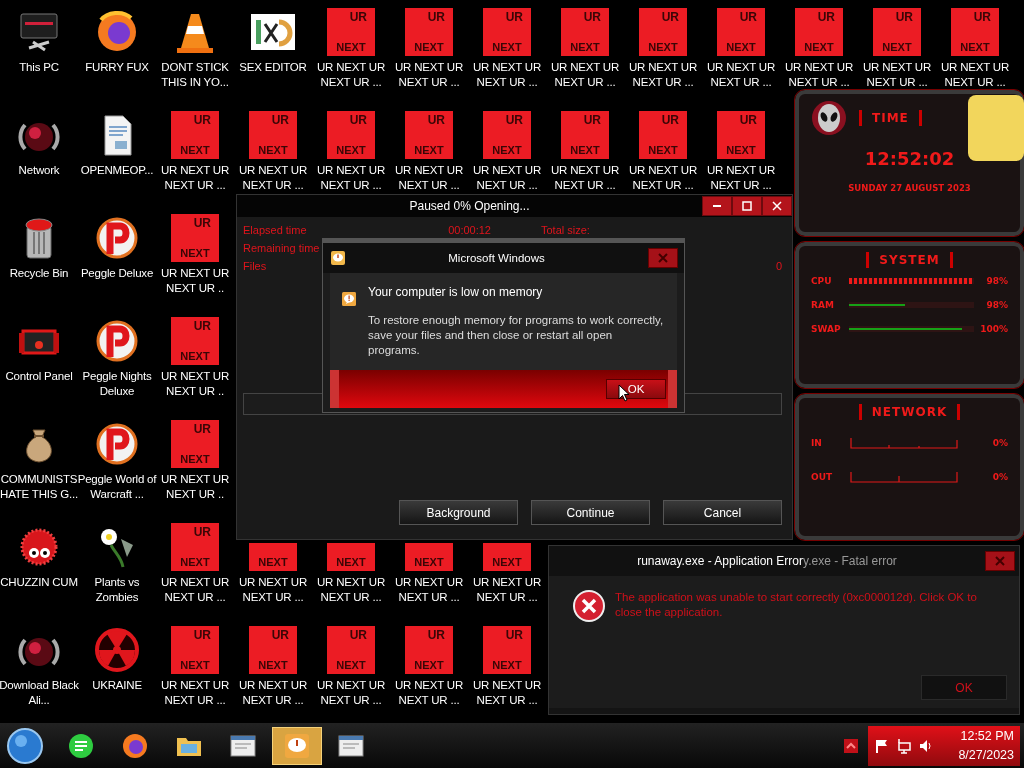  I want to click on warning-icon, so click(297, 745).